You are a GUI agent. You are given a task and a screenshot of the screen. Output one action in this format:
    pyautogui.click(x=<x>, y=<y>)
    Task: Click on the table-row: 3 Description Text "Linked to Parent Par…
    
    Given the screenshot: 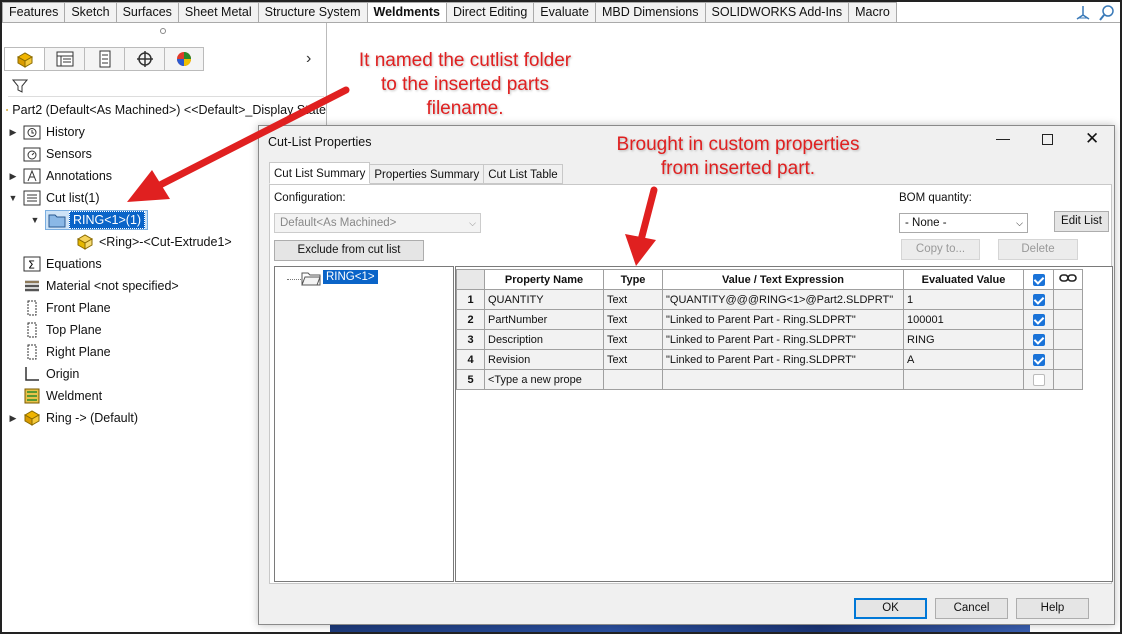 What is the action you would take?
    pyautogui.click(x=769, y=339)
    